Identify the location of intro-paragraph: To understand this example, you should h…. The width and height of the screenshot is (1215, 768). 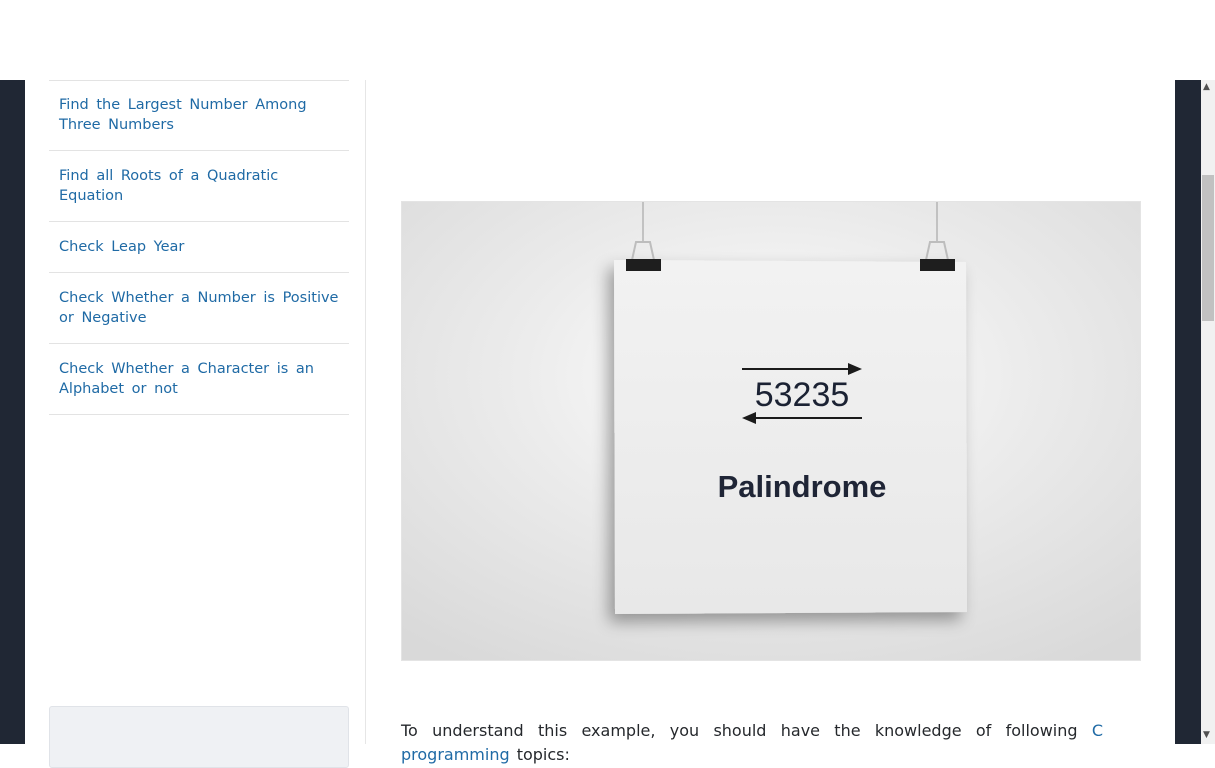
(752, 743).